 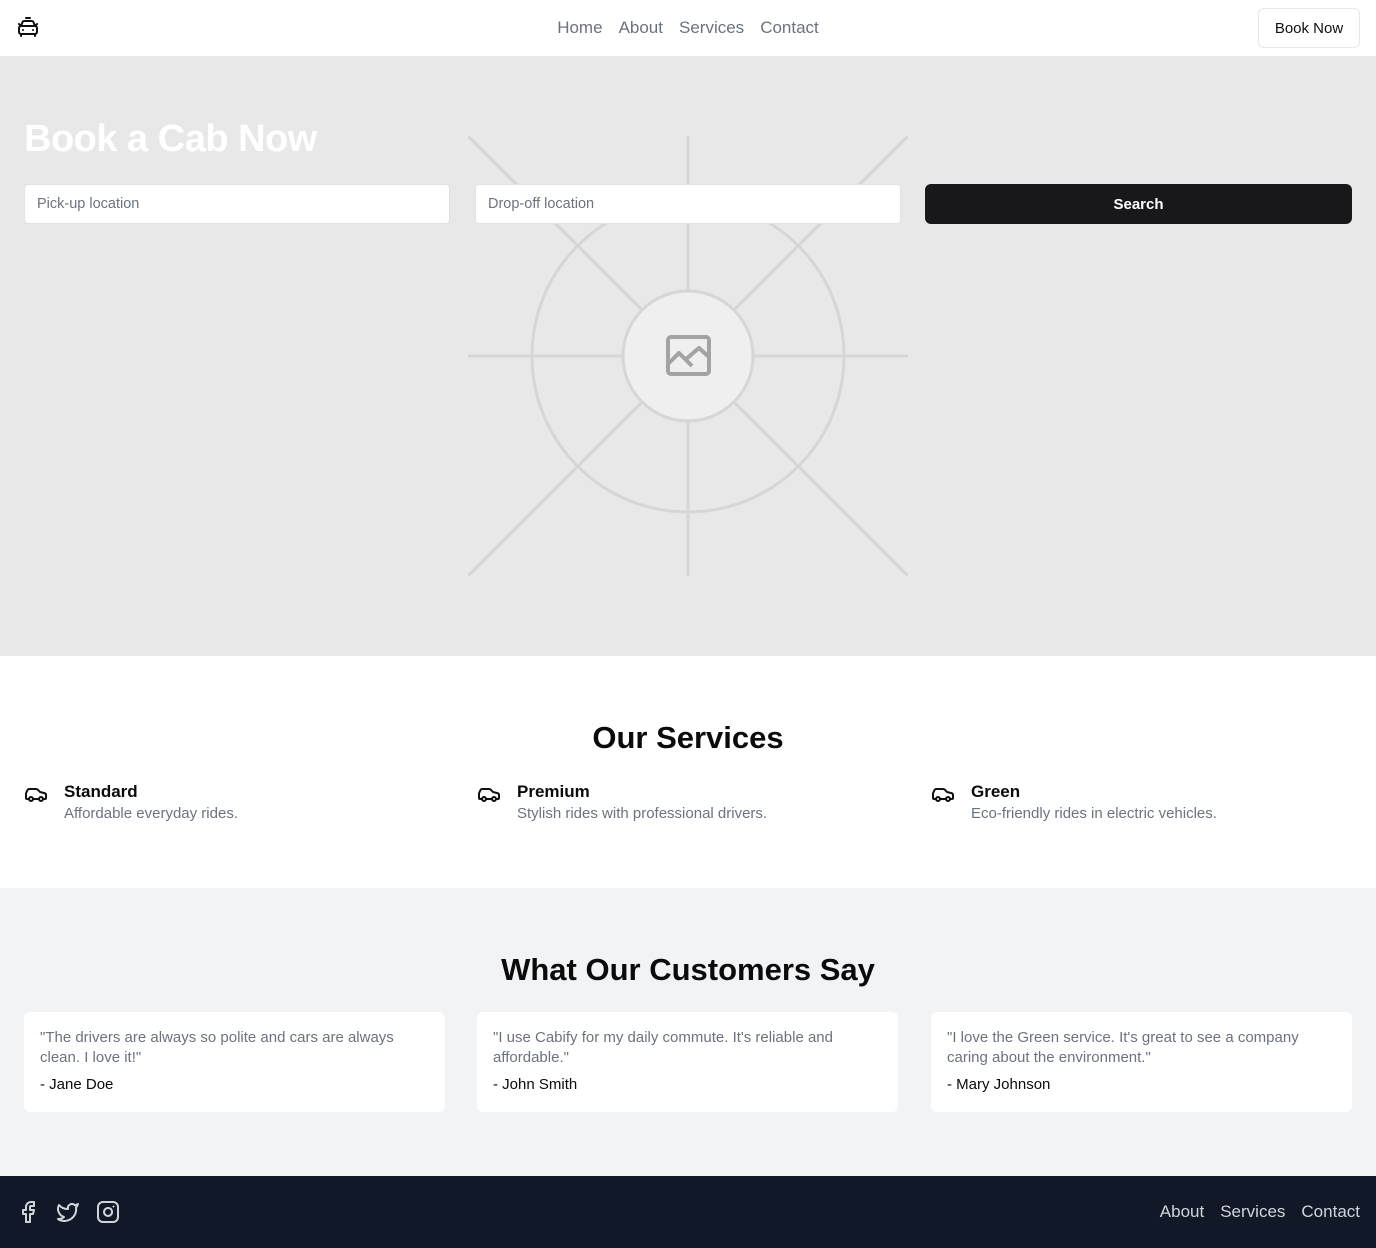 I want to click on testimonial-author: - Jane Doe, so click(x=77, y=1084).